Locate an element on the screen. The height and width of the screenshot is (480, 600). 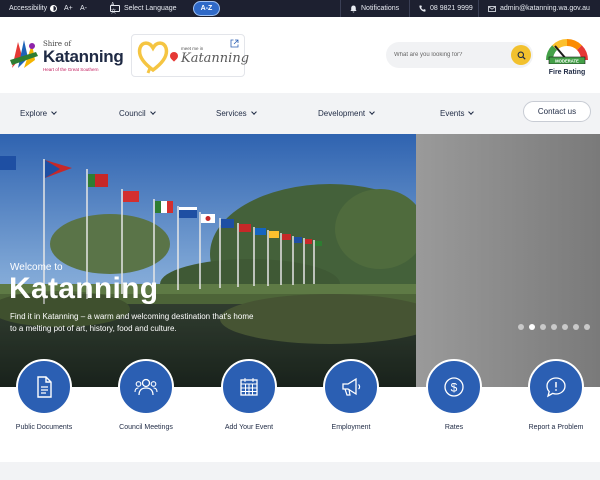
location-pin-icon is located at coordinates (174, 56).